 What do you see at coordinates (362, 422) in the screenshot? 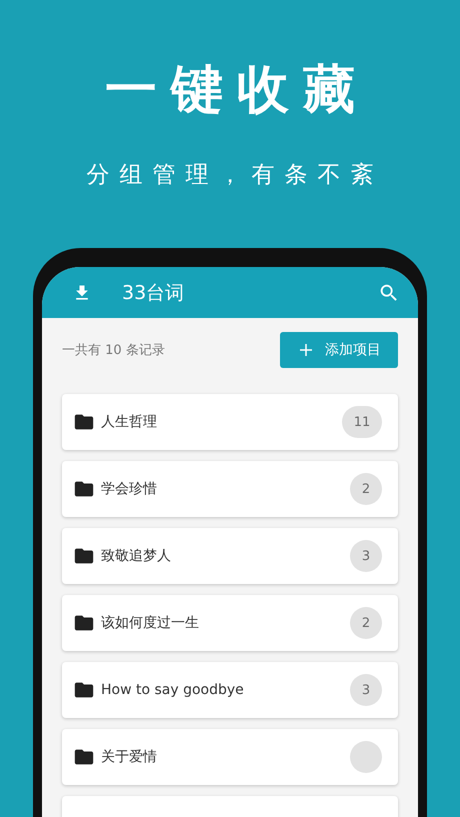
I see `count-badge: 11` at bounding box center [362, 422].